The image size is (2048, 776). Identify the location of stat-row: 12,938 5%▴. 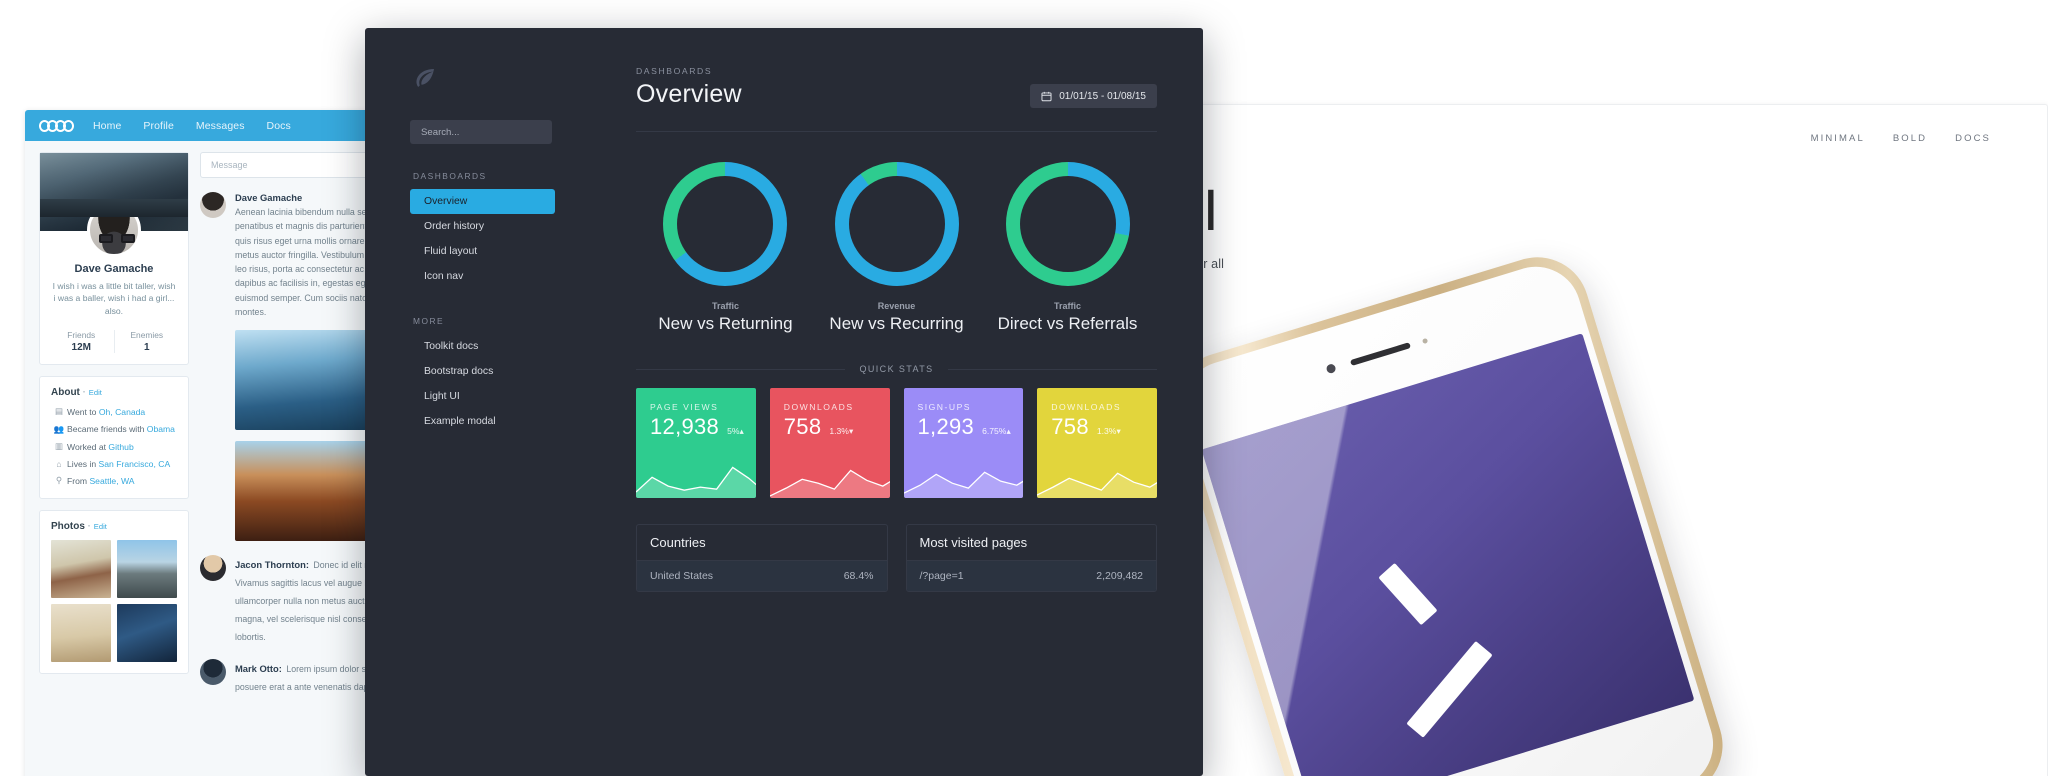
(703, 427).